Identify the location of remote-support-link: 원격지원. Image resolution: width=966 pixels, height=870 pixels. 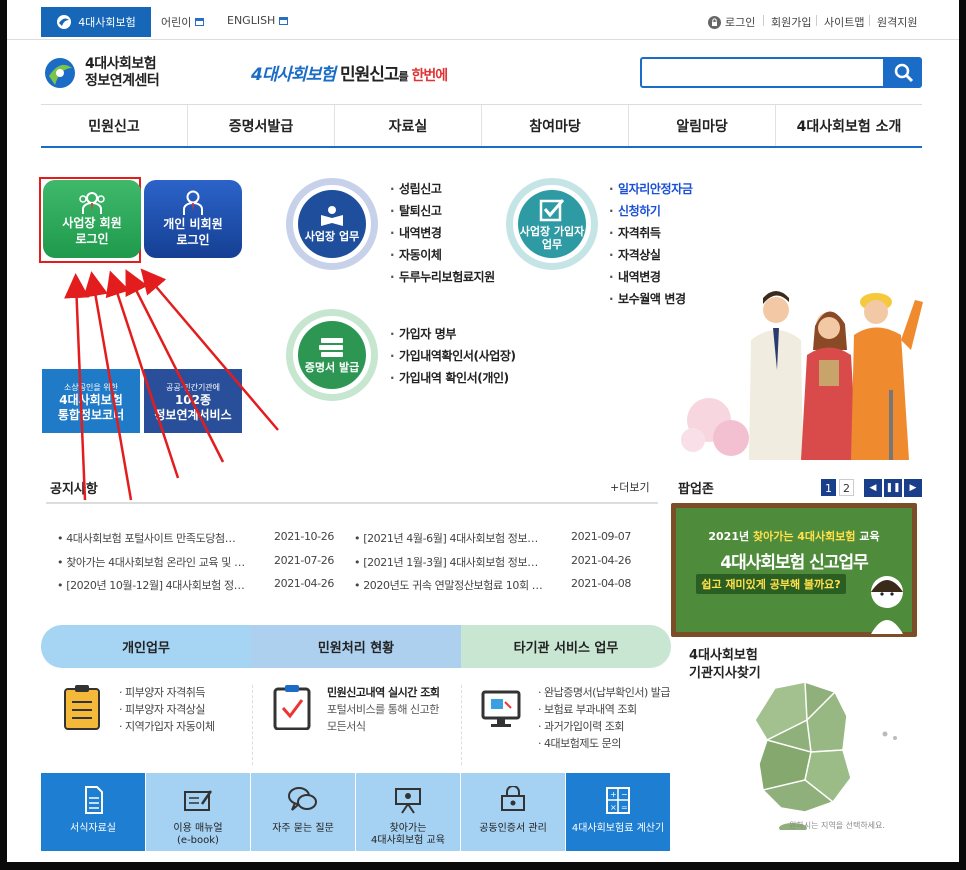
(897, 22).